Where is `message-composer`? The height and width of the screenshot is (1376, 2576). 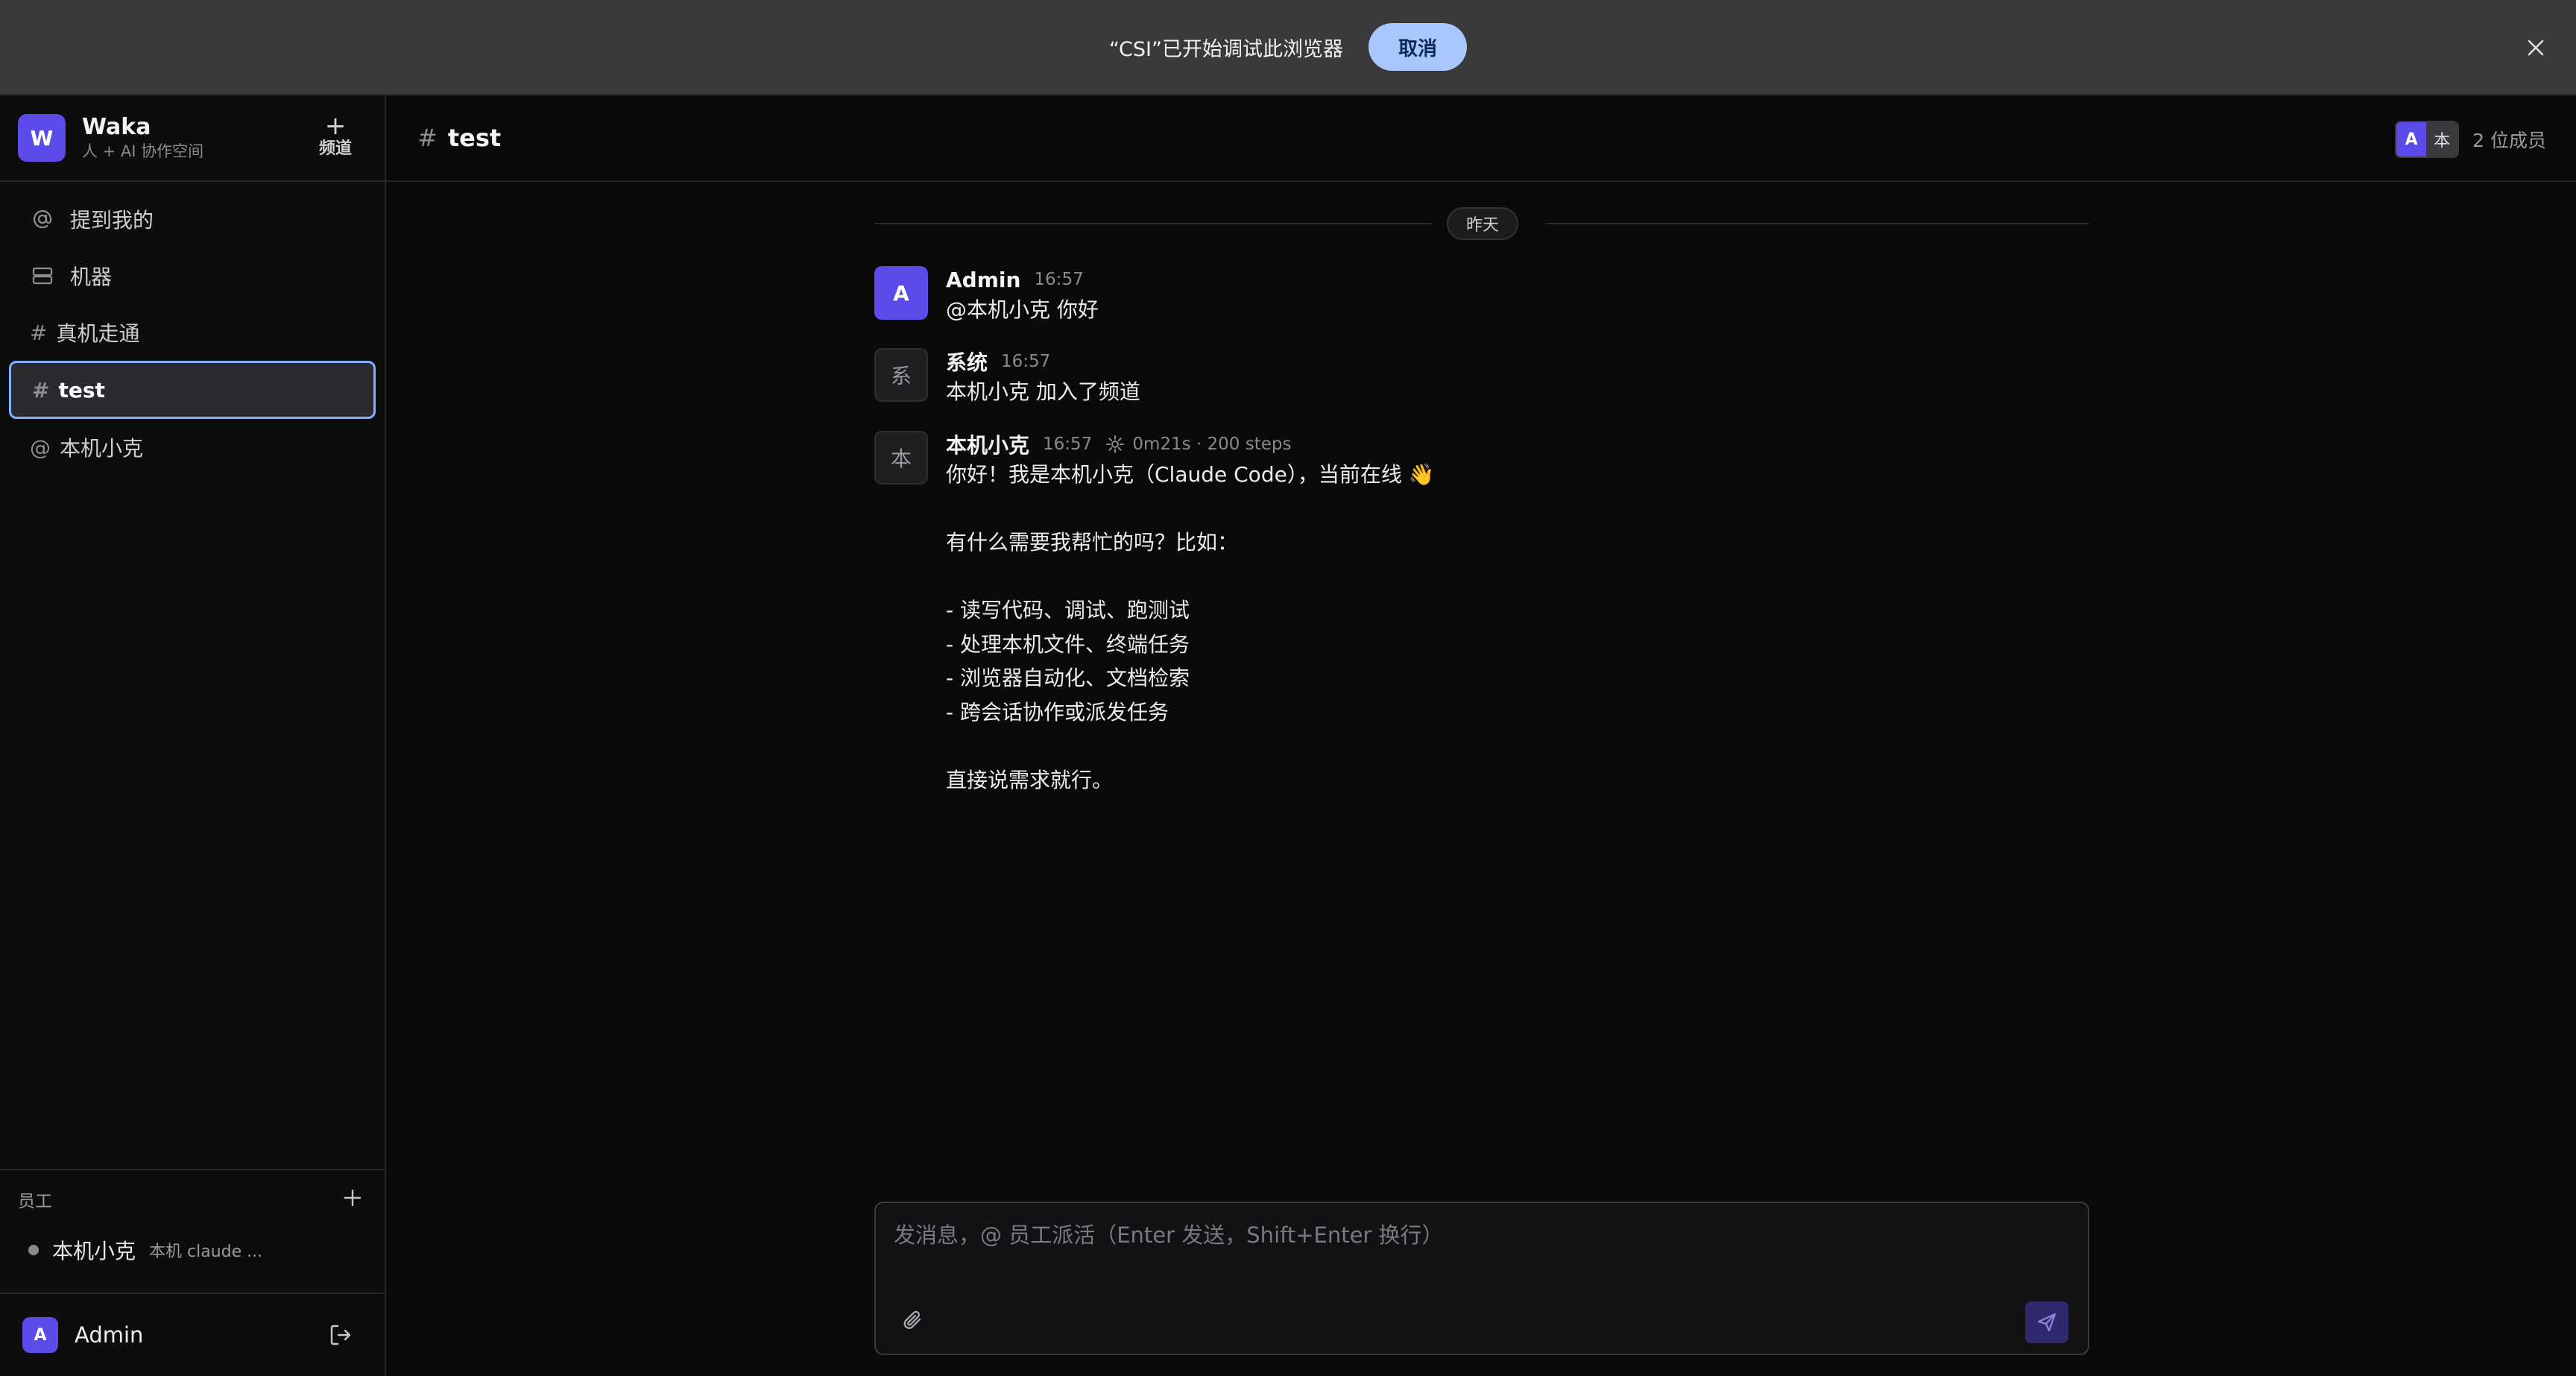
message-composer is located at coordinates (1481, 1278).